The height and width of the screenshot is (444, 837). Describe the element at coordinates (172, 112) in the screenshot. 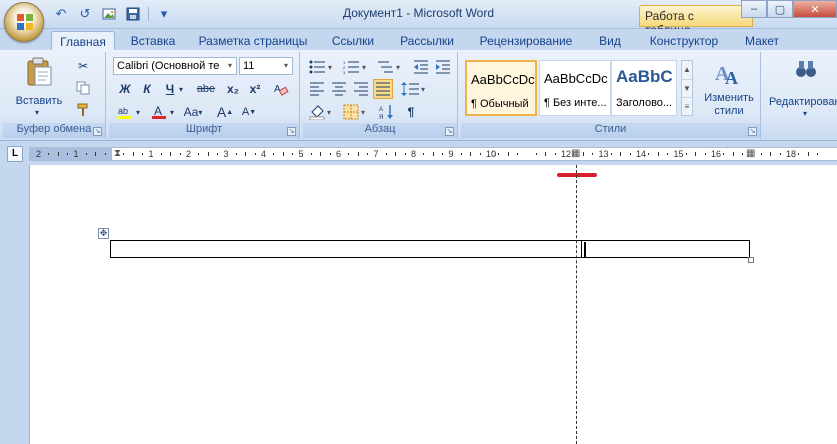

I see `font-color-dropdown-icon: ▾` at that location.